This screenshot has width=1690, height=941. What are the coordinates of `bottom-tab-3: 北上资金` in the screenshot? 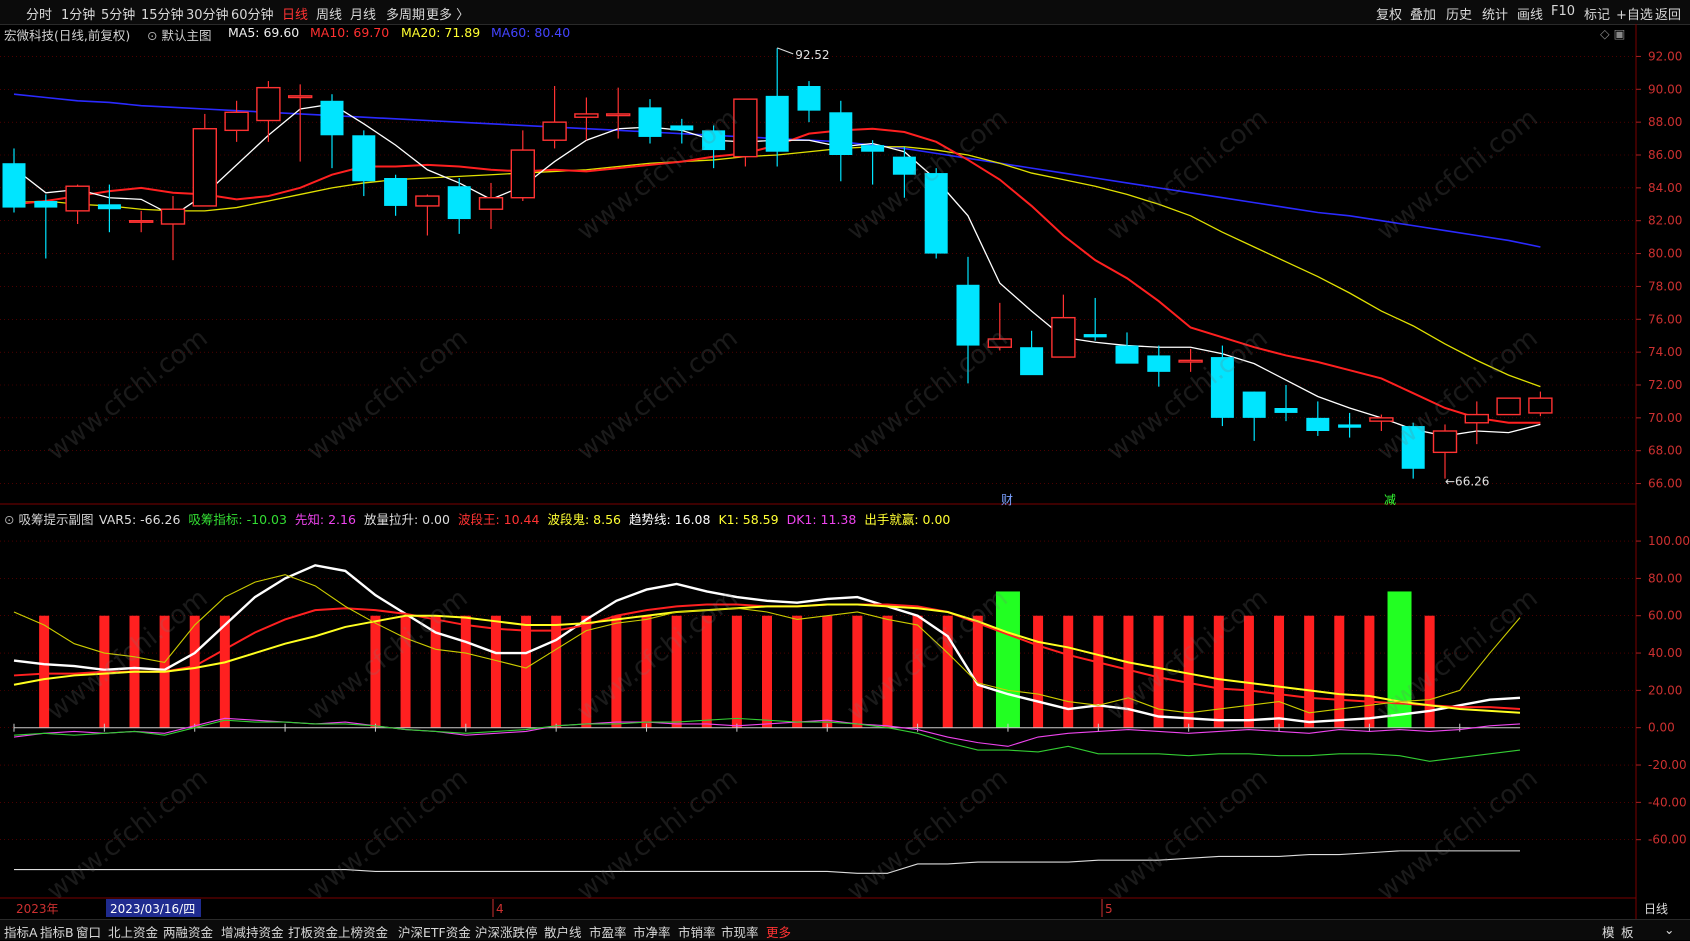 It's located at (133, 931).